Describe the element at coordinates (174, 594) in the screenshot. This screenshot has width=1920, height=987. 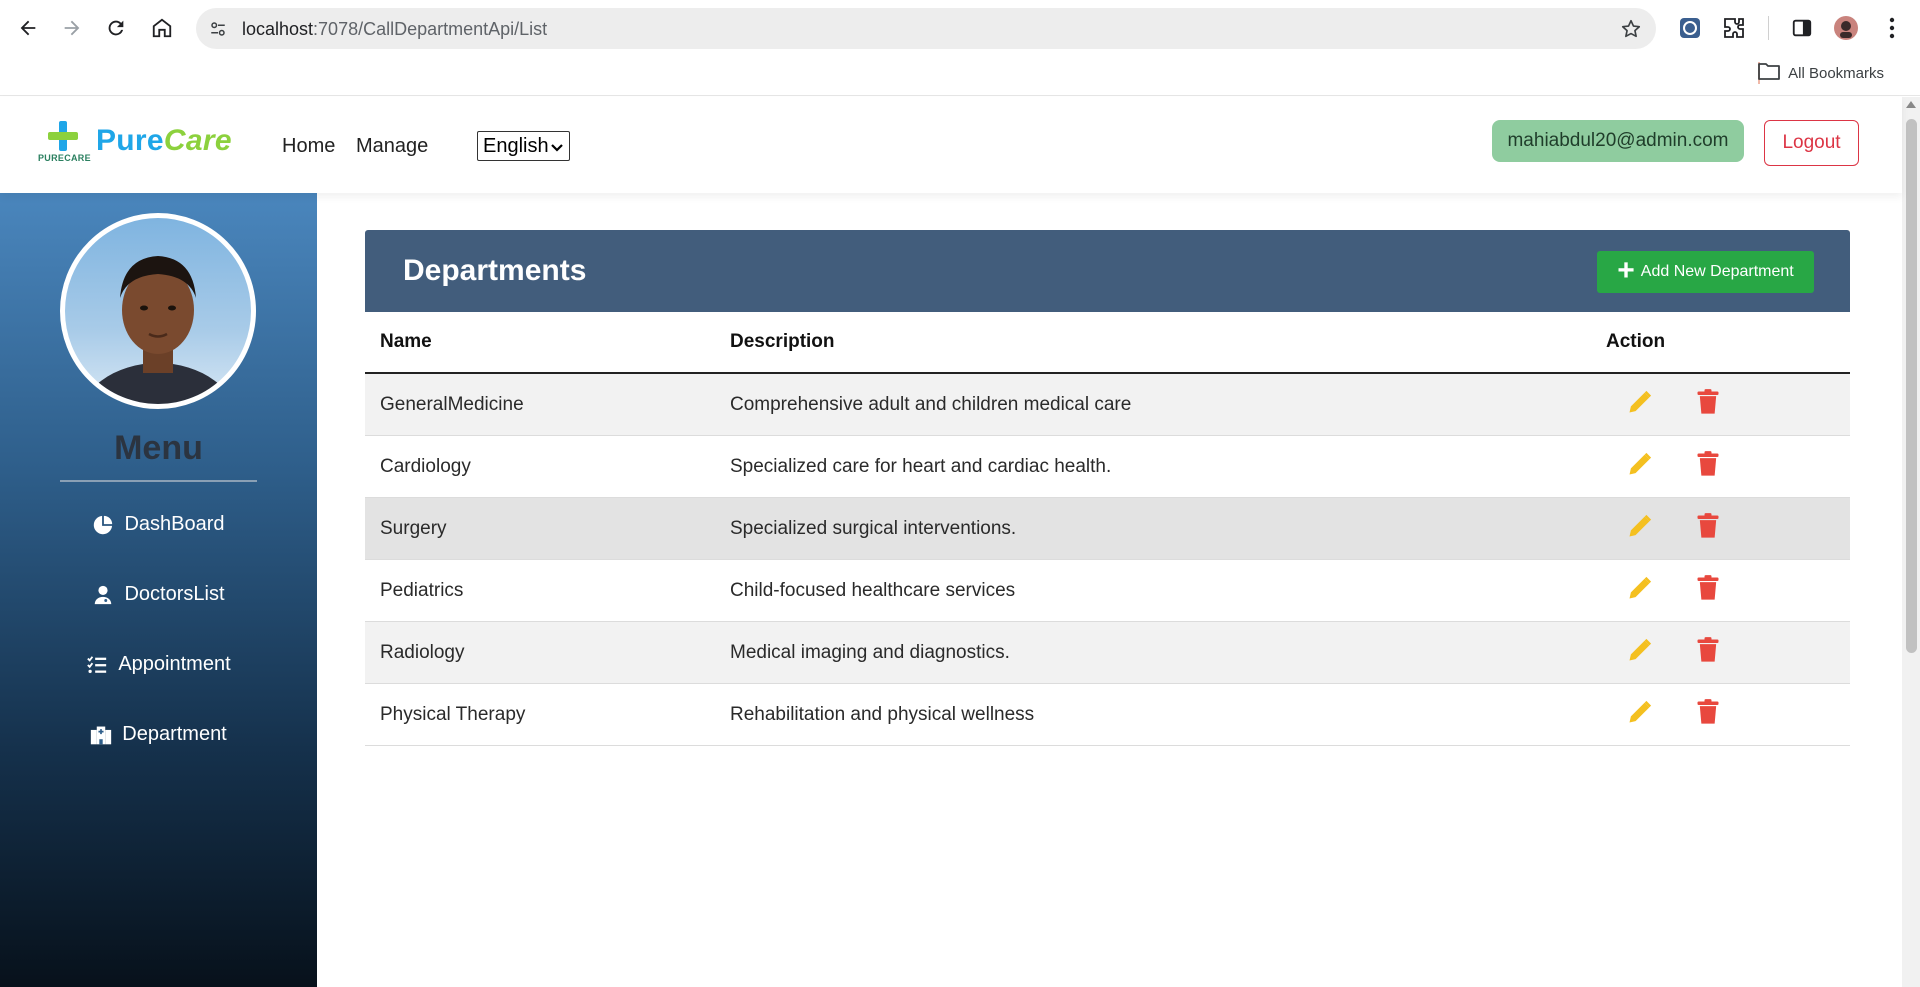
I see `sidebar-item-label: DoctorsList` at that location.